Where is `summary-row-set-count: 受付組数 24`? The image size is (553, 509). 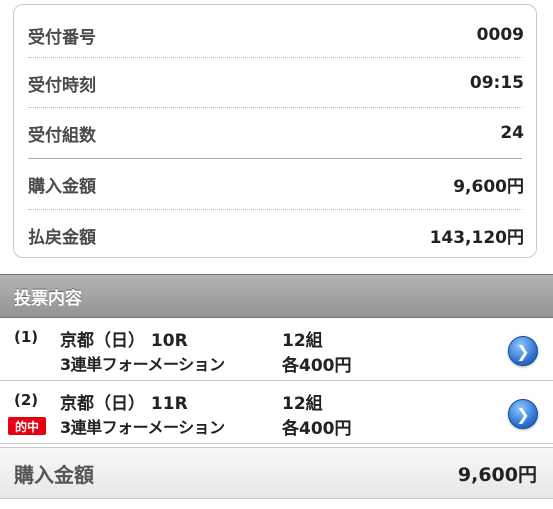
summary-row-set-count: 受付組数 24 is located at coordinates (276, 133).